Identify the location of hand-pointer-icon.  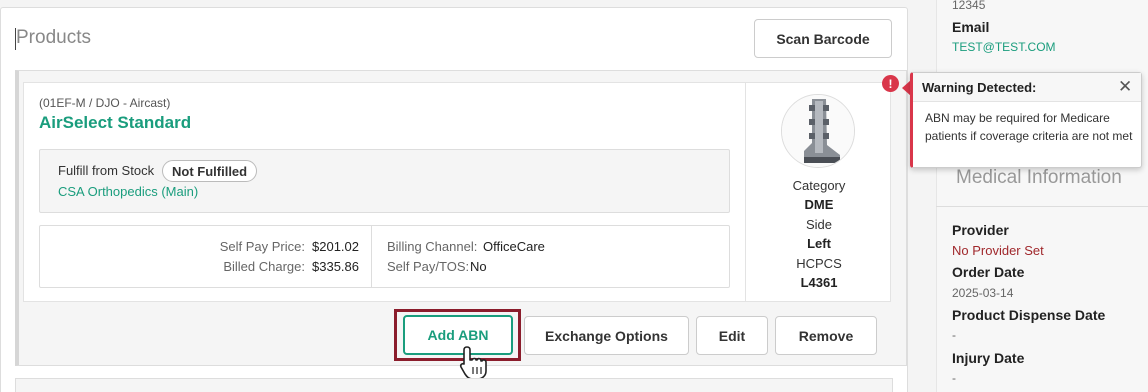
(473, 363).